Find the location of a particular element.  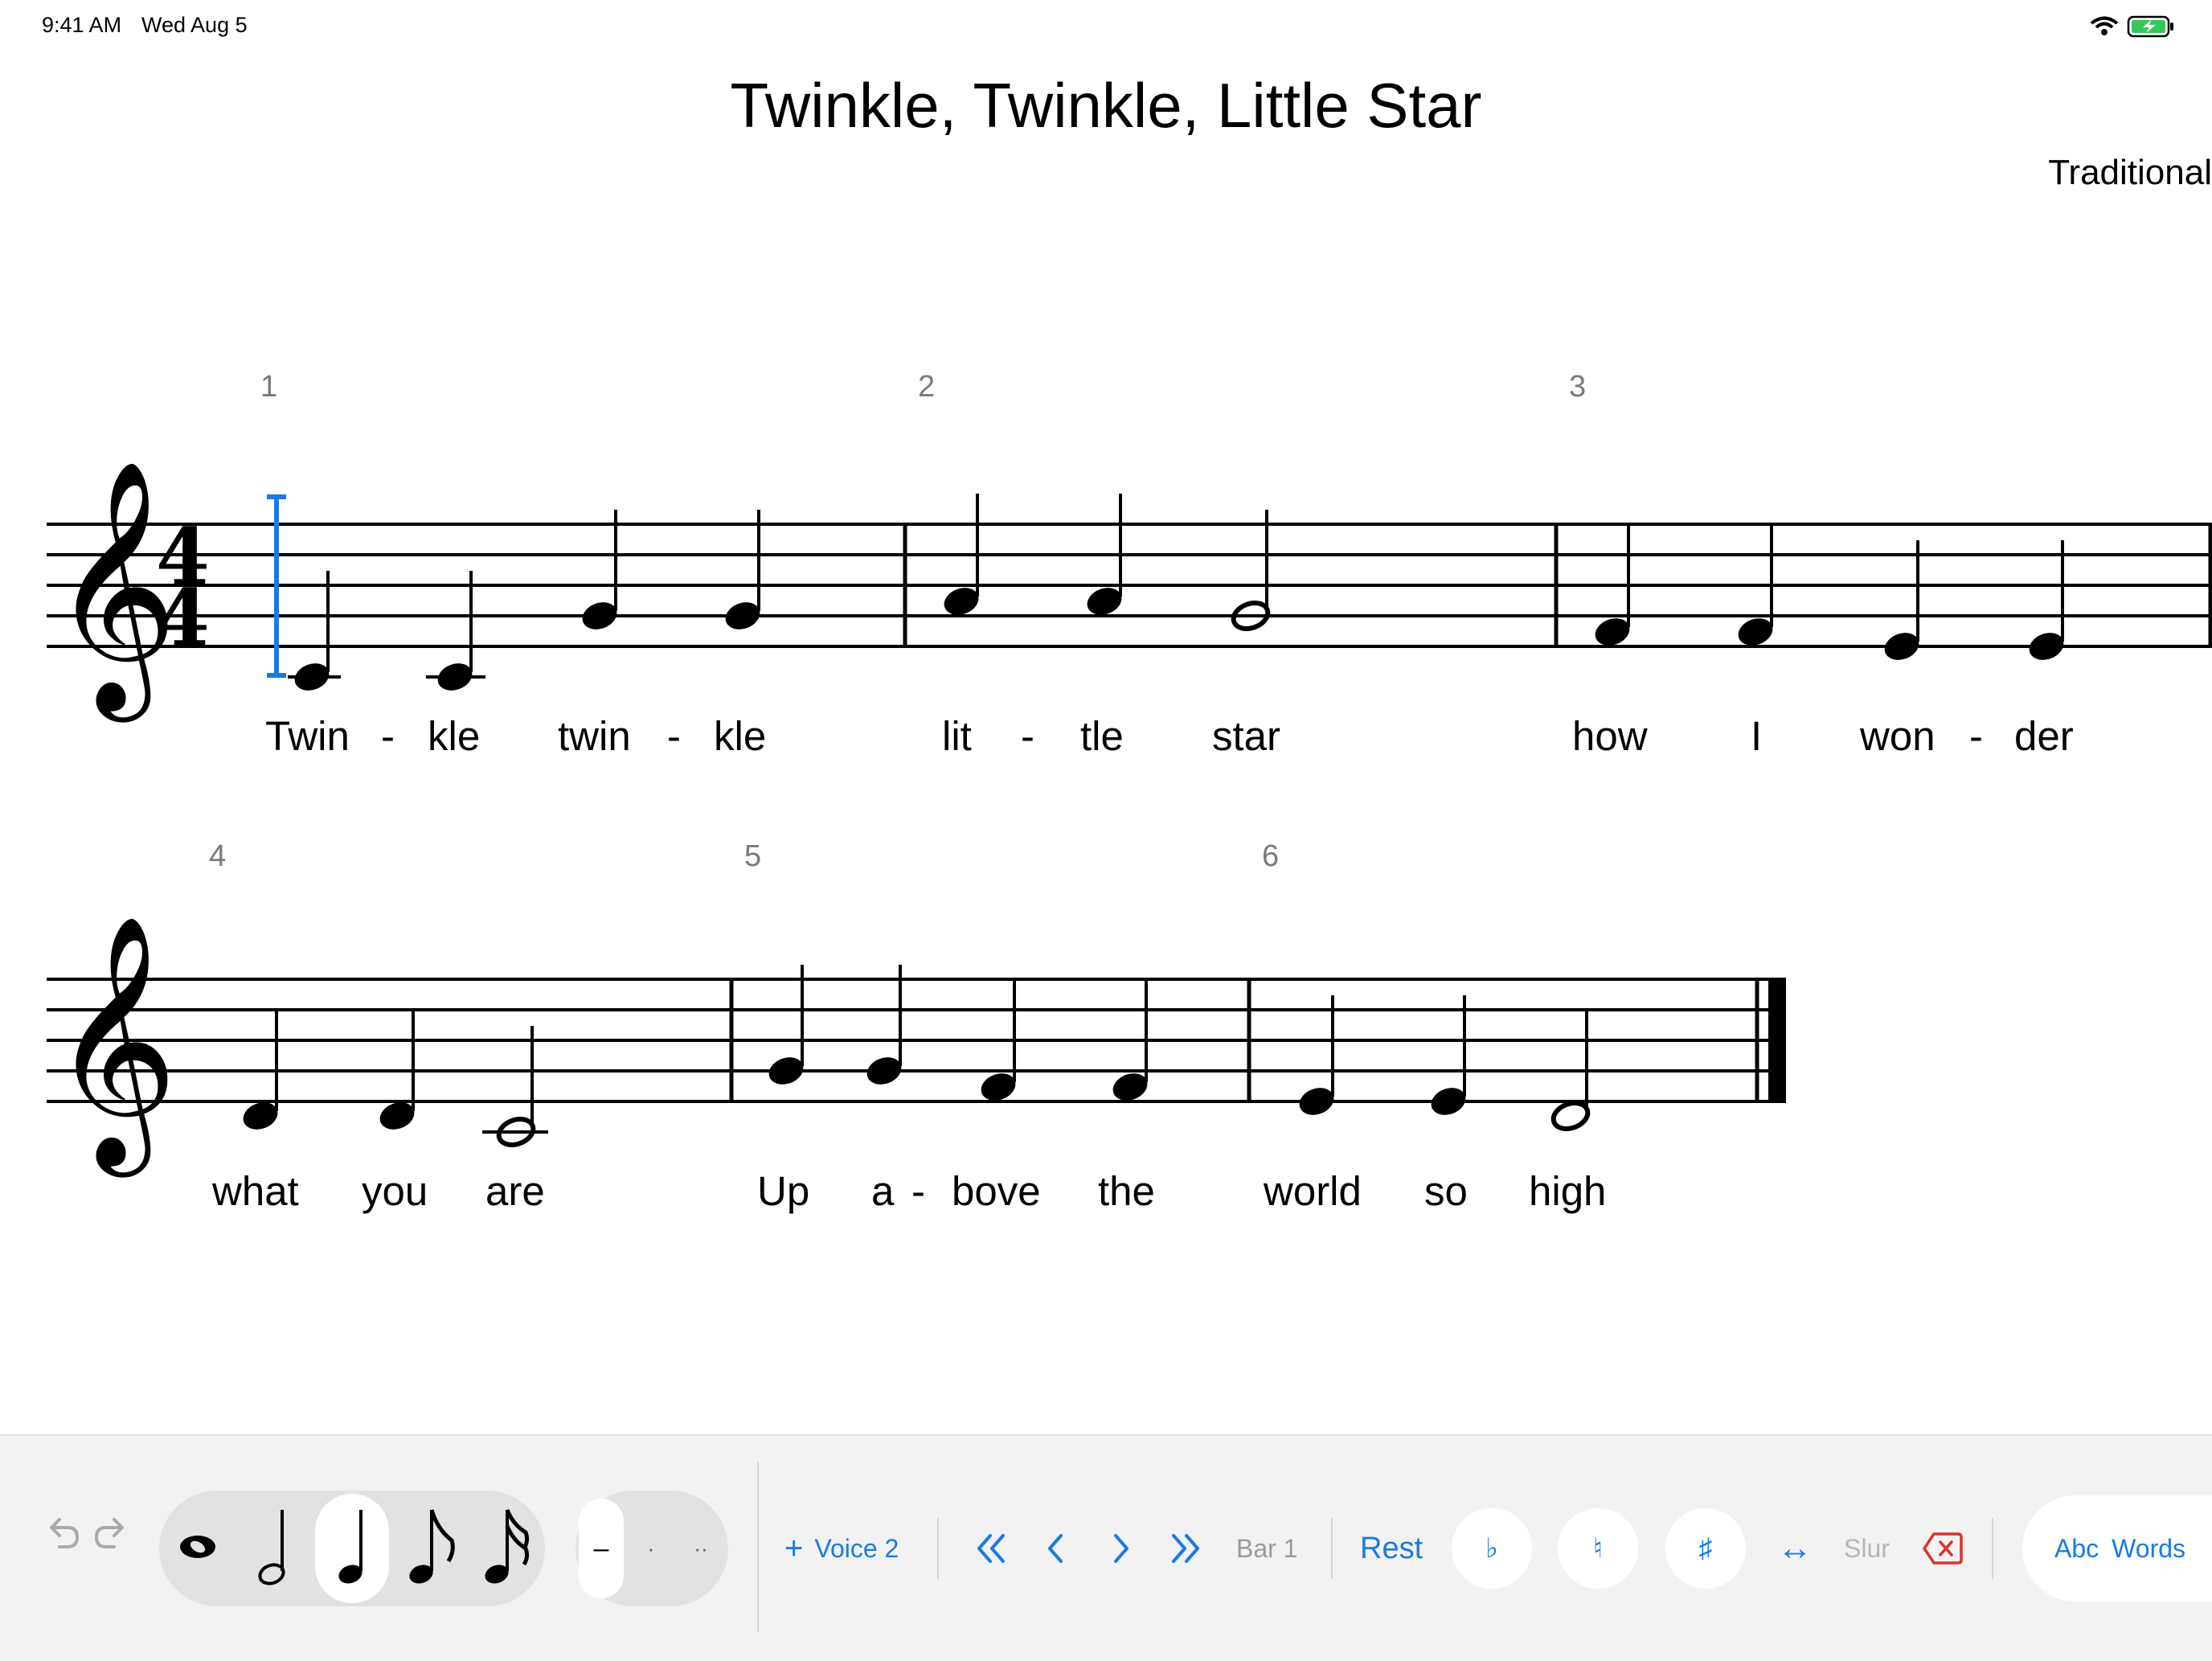

next-icon is located at coordinates (1120, 1548).